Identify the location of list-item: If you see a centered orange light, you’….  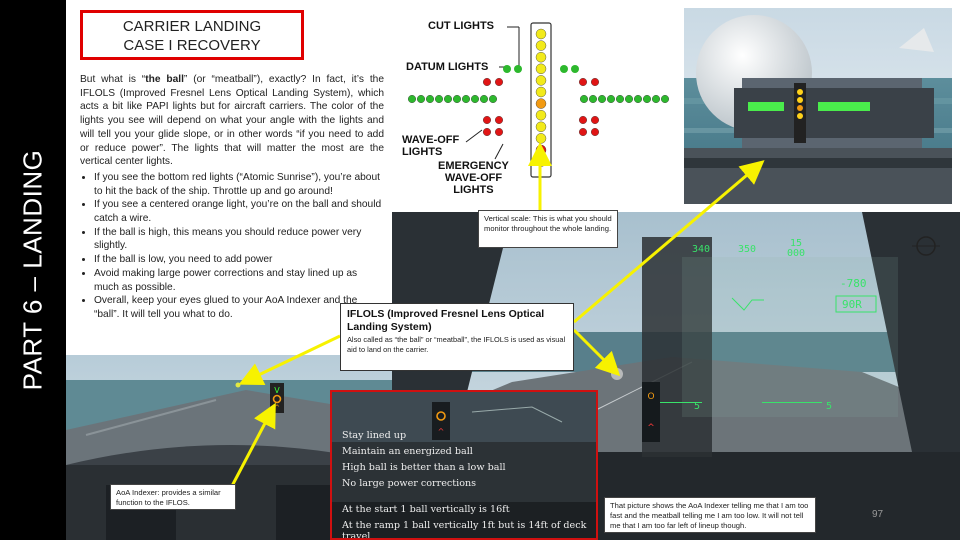
(239, 211).